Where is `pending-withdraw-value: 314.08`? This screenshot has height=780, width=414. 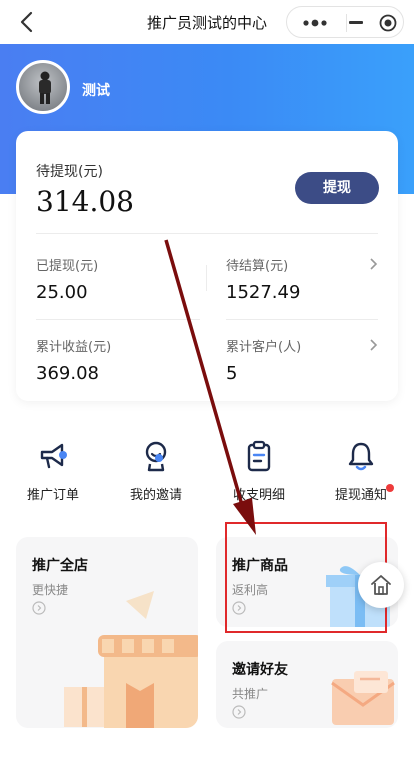
pending-withdraw-value: 314.08 is located at coordinates (85, 201).